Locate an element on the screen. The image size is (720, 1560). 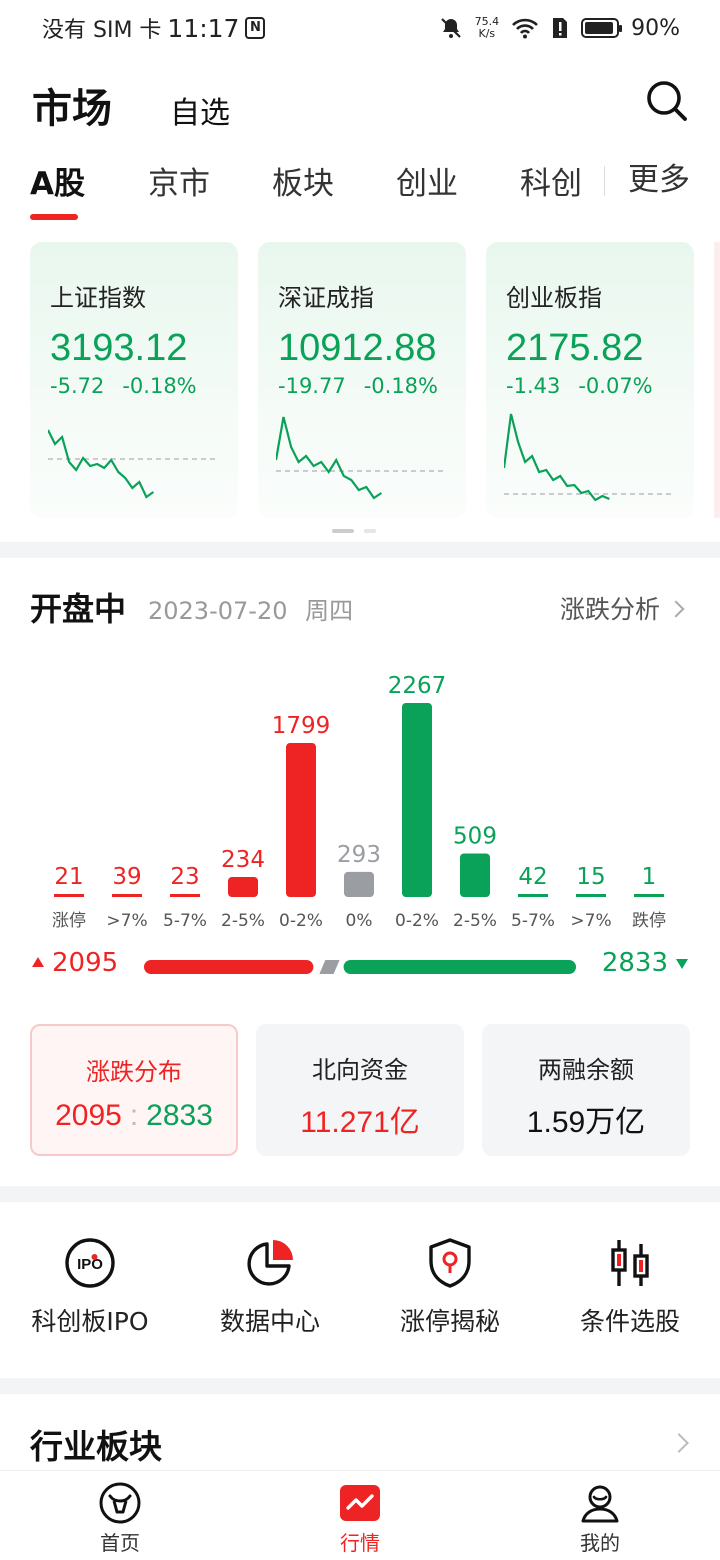
svg-text: IPO is located at coordinates (90, 1264).